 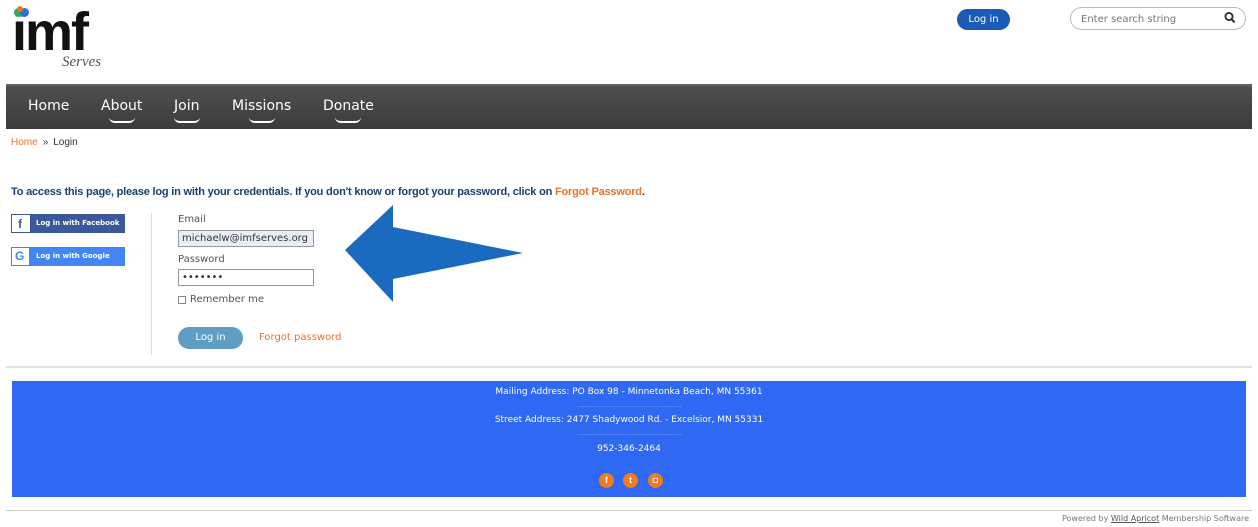 What do you see at coordinates (24, 142) in the screenshot?
I see `breadcrumb-home-link: Home` at bounding box center [24, 142].